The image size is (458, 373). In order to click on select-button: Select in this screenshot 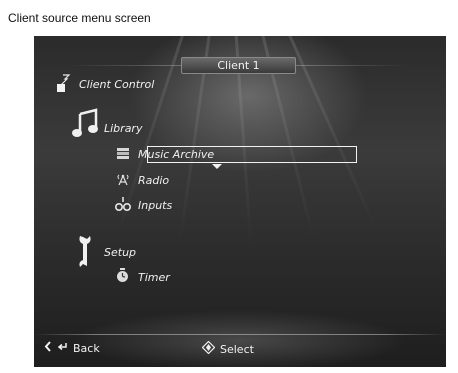, I will do `click(227, 348)`.